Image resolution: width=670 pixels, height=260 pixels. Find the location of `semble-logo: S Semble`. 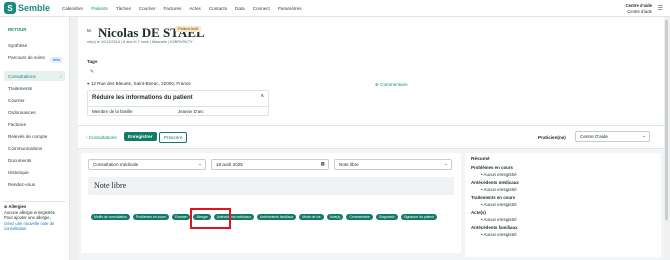

semble-logo: S Semble is located at coordinates (31, 8).